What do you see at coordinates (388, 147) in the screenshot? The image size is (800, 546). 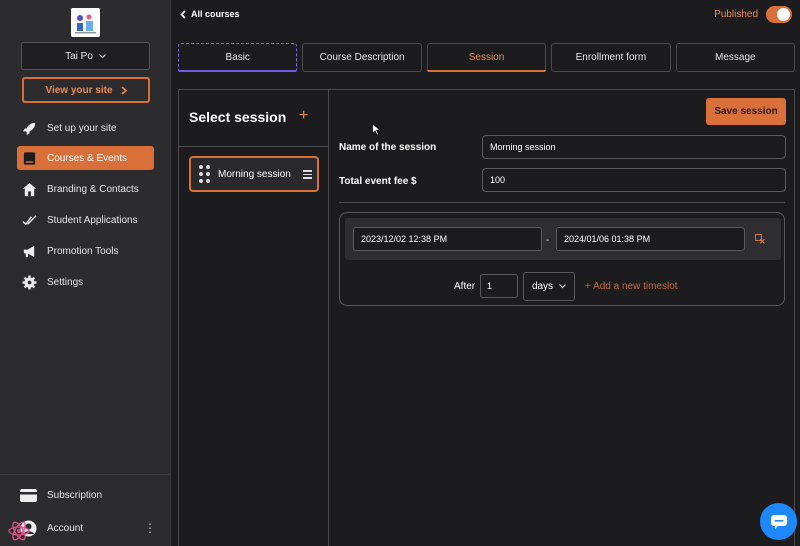 I see `session-name-label: Name of the session` at bounding box center [388, 147].